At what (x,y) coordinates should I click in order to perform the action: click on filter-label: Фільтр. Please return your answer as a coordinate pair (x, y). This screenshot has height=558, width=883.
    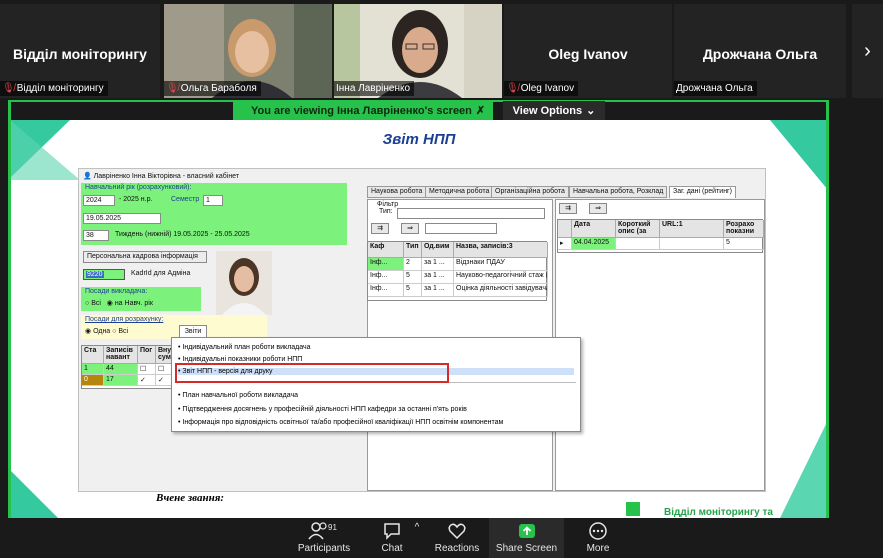
    Looking at the image, I should click on (388, 204).